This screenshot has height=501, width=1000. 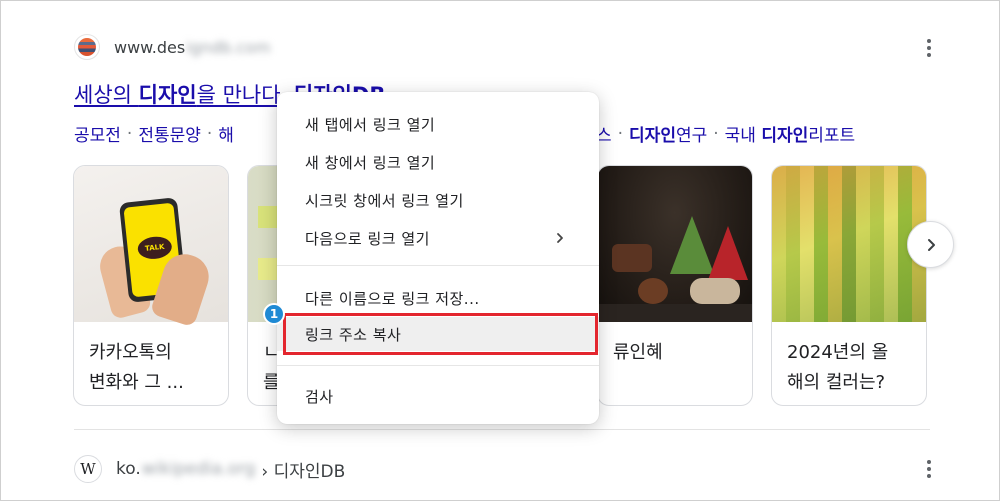 I want to click on sitelink: 디자인연구, so click(x=668, y=133).